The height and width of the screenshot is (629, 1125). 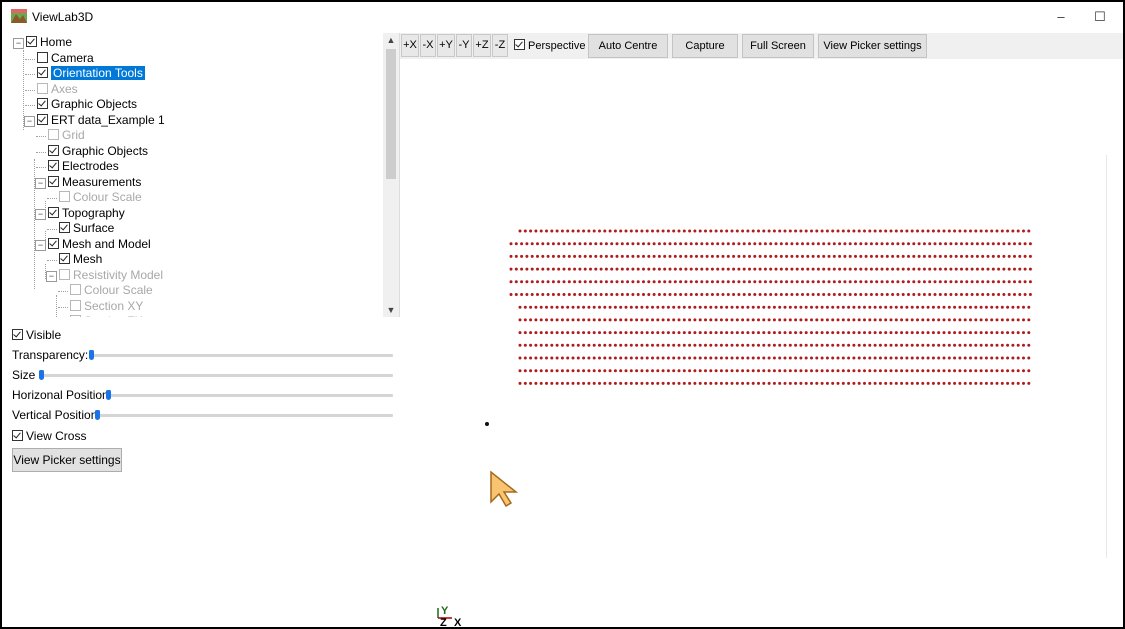 What do you see at coordinates (36, 335) in the screenshot?
I see `visible-checkbox-row: Visible` at bounding box center [36, 335].